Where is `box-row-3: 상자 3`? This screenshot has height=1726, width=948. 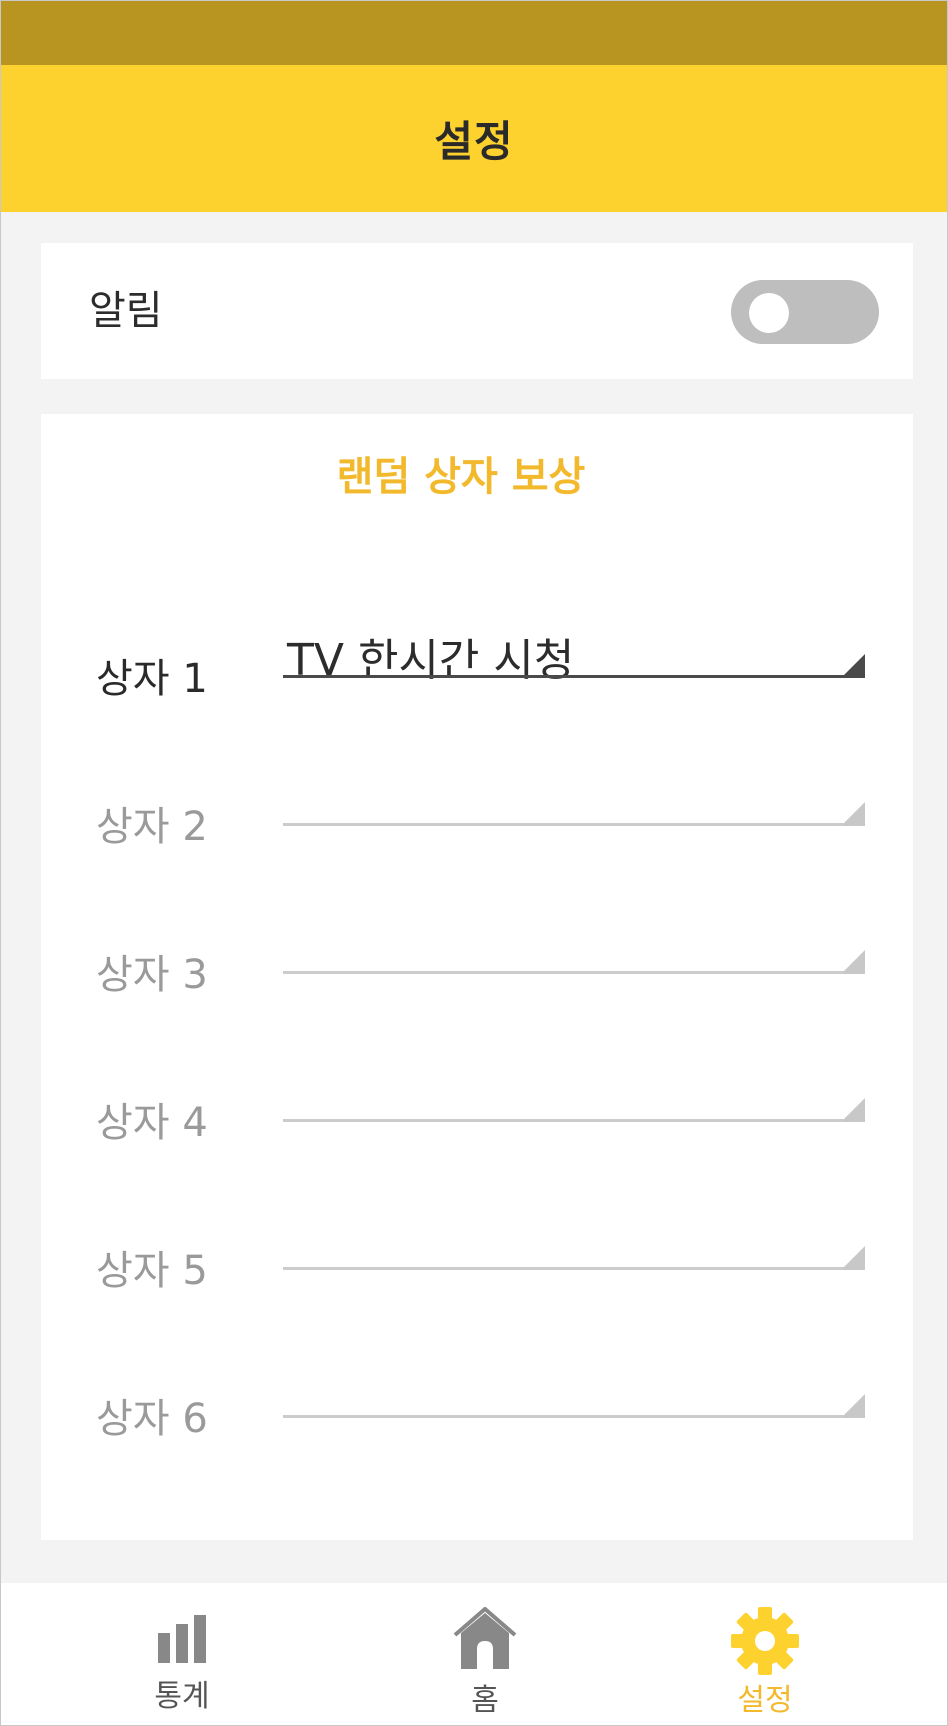 box-row-3: 상자 3 is located at coordinates (477, 950).